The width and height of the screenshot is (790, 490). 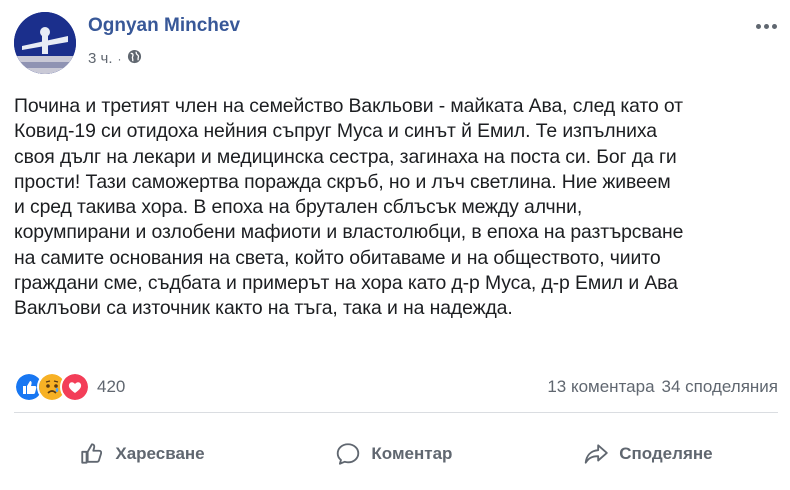 What do you see at coordinates (111, 387) in the screenshot?
I see `reaction-count: 420` at bounding box center [111, 387].